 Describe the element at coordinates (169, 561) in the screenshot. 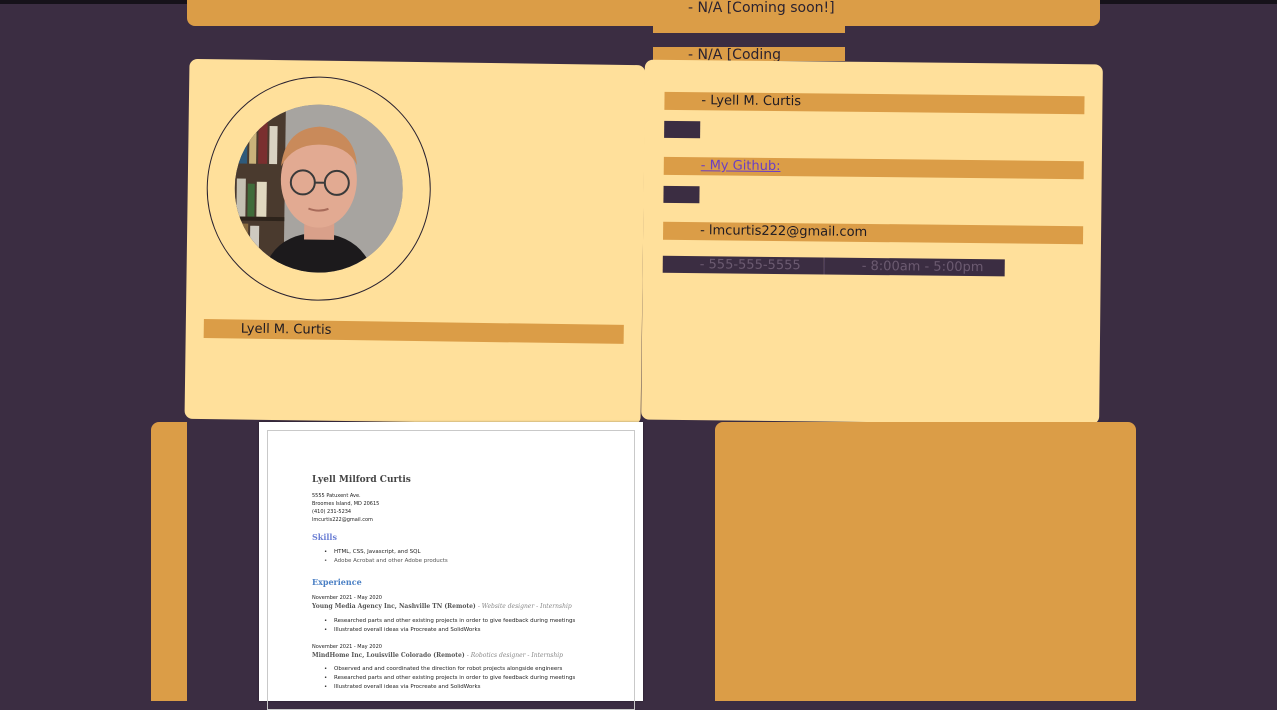

I see `bottom-left-panel` at that location.